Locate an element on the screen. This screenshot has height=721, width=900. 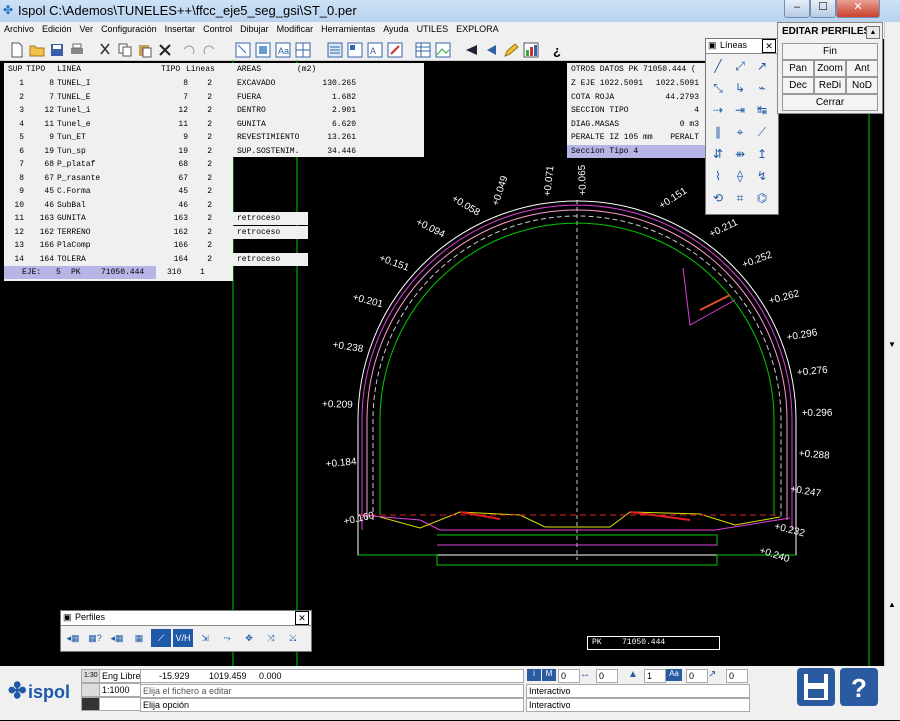
lineas-tool-icon: ⟠ is located at coordinates (740, 176).